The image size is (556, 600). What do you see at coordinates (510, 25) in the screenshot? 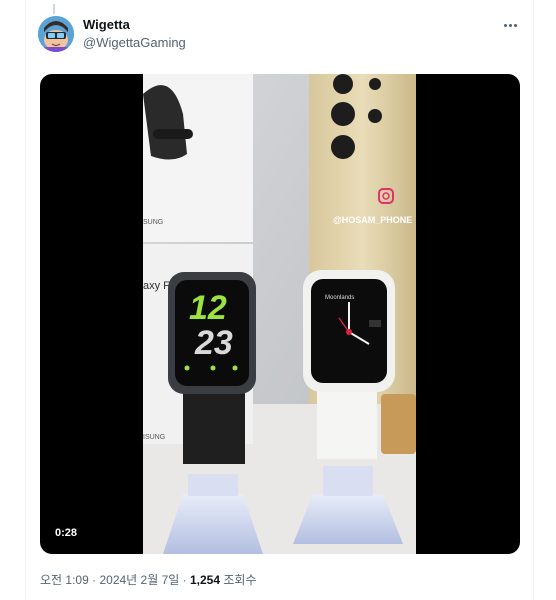
I see `more-options-icon` at bounding box center [510, 25].